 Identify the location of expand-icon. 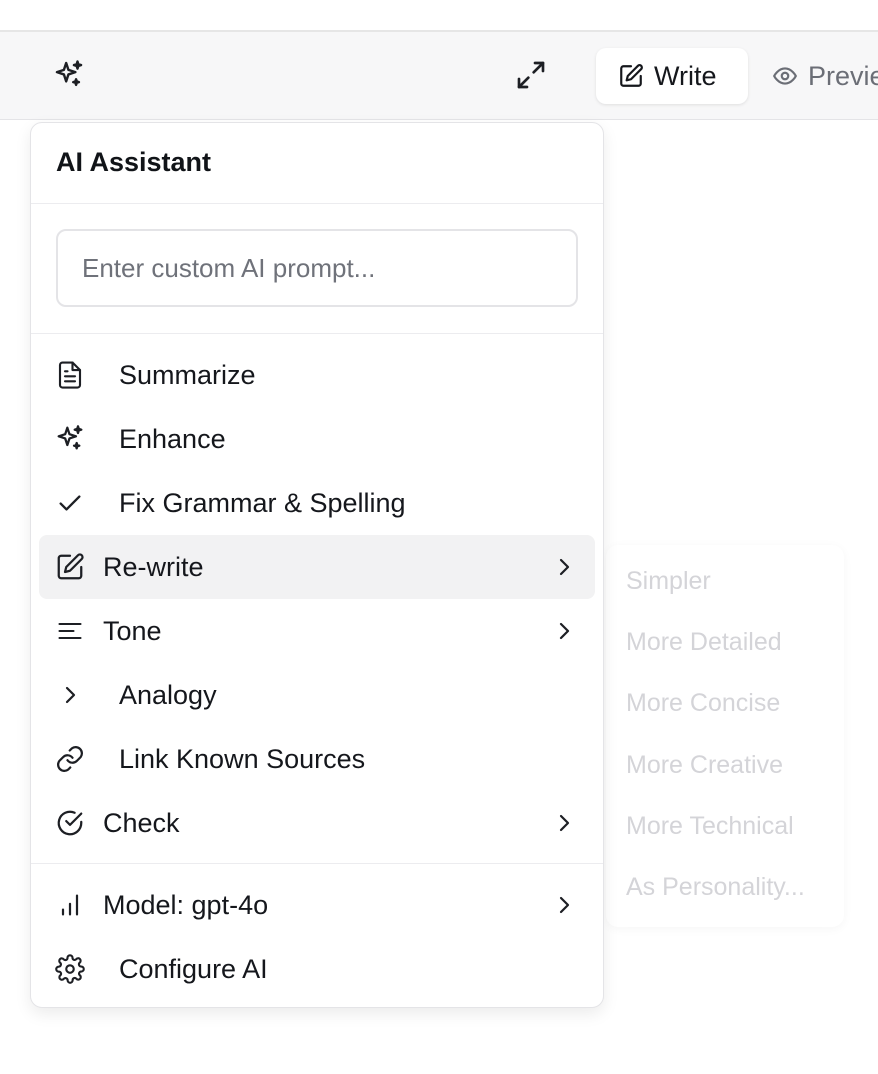
(531, 75).